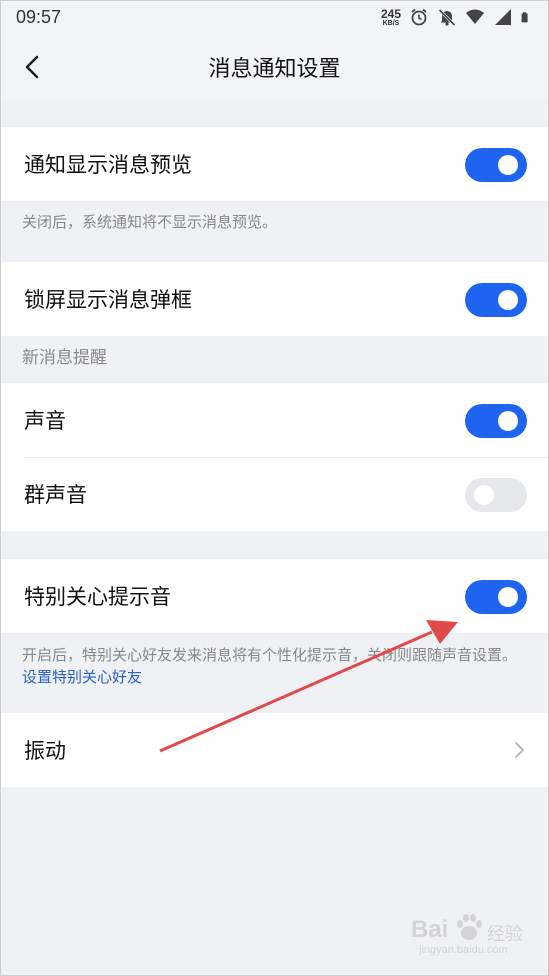 This screenshot has width=549, height=976. What do you see at coordinates (274, 494) in the screenshot?
I see `group-sound-row: 群声音` at bounding box center [274, 494].